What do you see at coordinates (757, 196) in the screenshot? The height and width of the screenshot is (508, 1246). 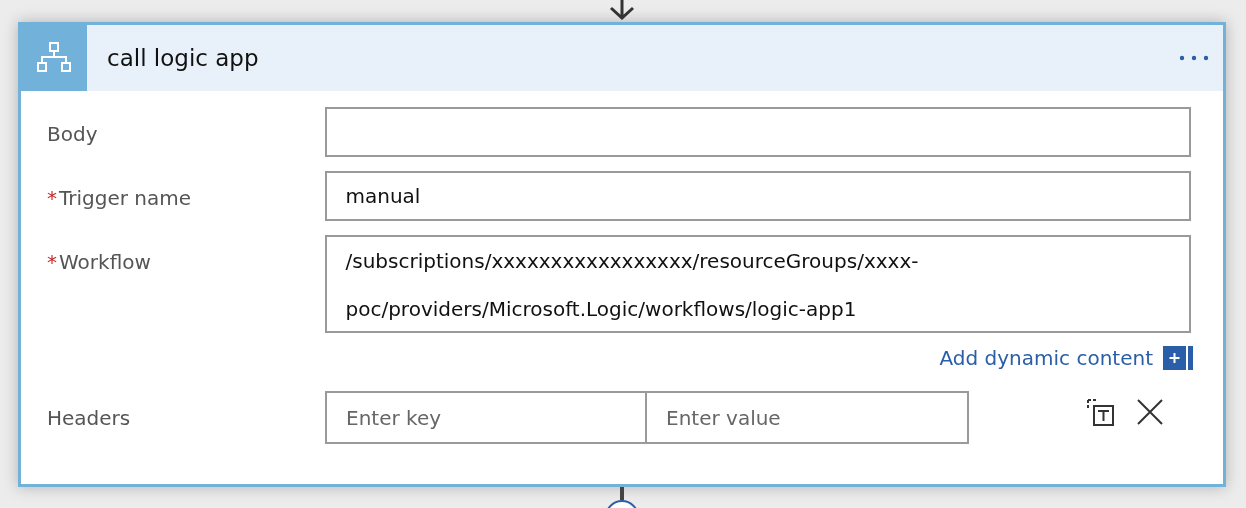 I see `text-field: manual` at bounding box center [757, 196].